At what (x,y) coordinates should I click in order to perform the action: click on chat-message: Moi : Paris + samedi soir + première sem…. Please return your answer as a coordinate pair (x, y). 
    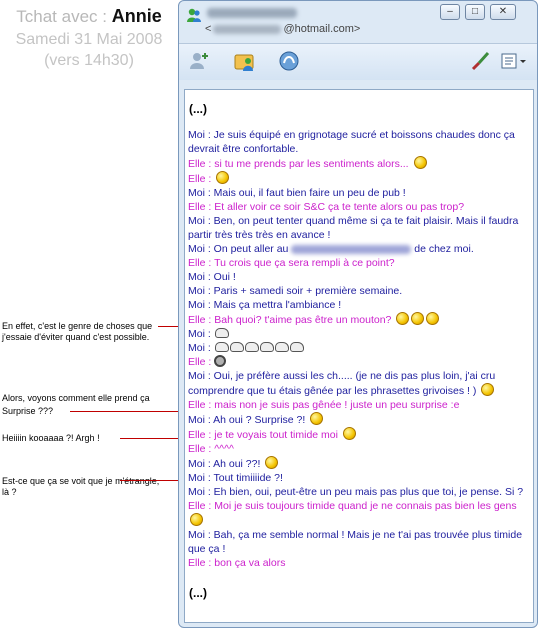
    Looking at the image, I should click on (295, 291).